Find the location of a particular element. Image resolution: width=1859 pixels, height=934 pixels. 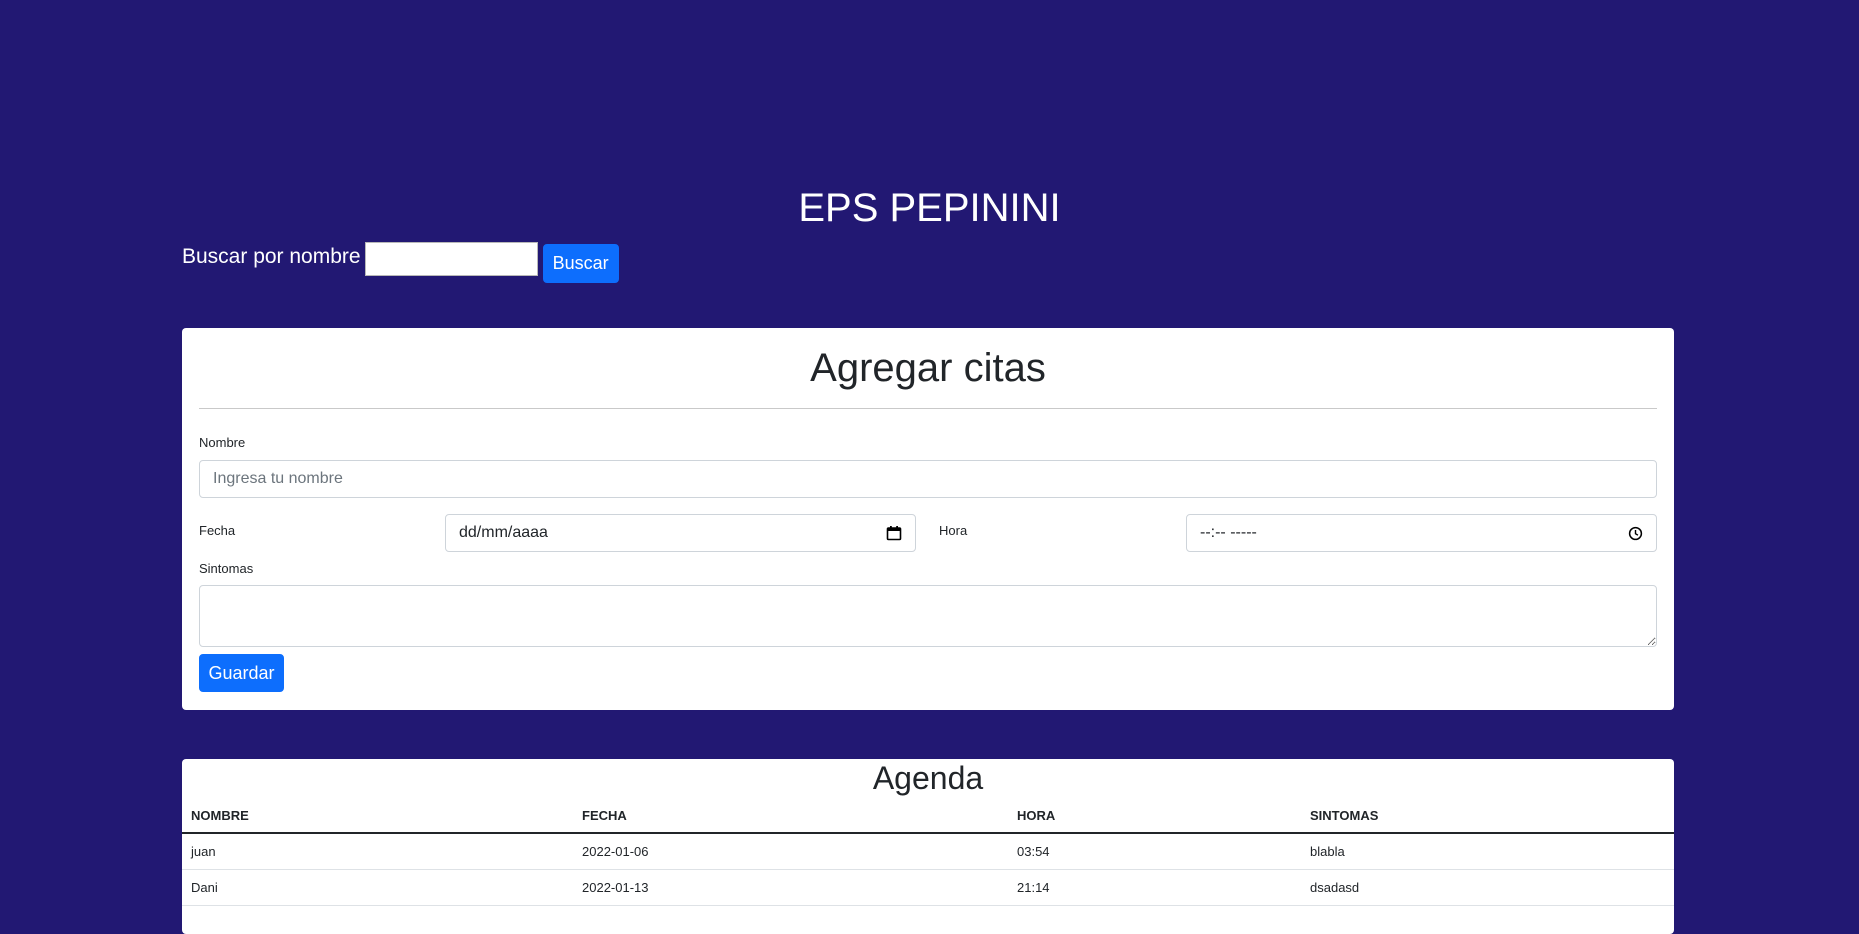

hora-placeholder: --:-- ----- is located at coordinates (1228, 532).